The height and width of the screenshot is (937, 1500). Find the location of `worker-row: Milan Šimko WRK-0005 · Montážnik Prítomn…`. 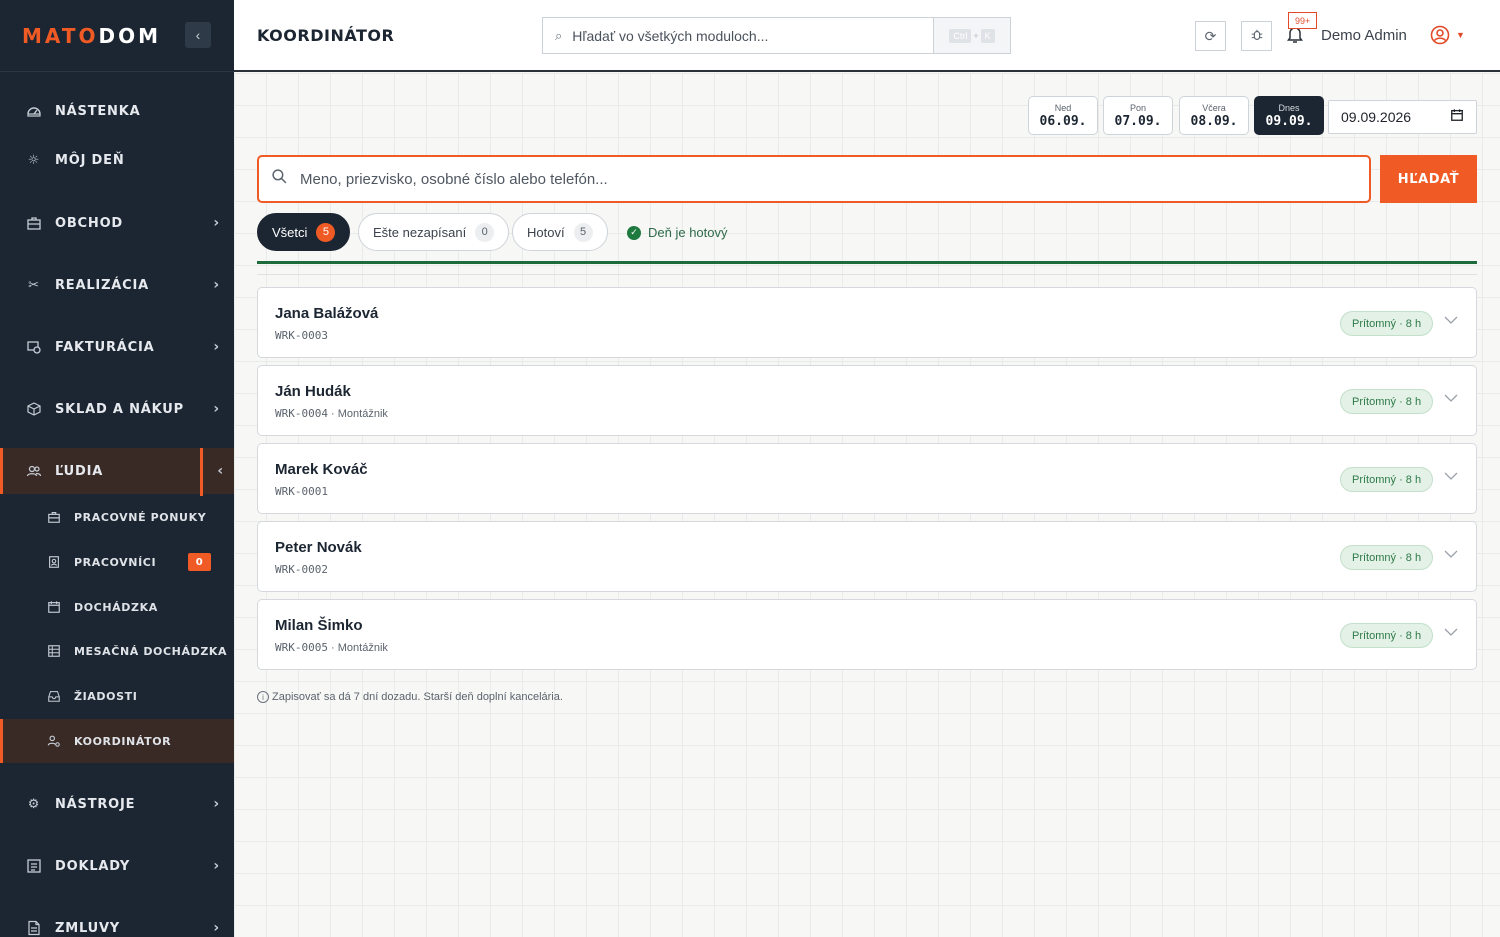

worker-row: Milan Šimko WRK-0005 · Montážnik Prítomn… is located at coordinates (867, 634).